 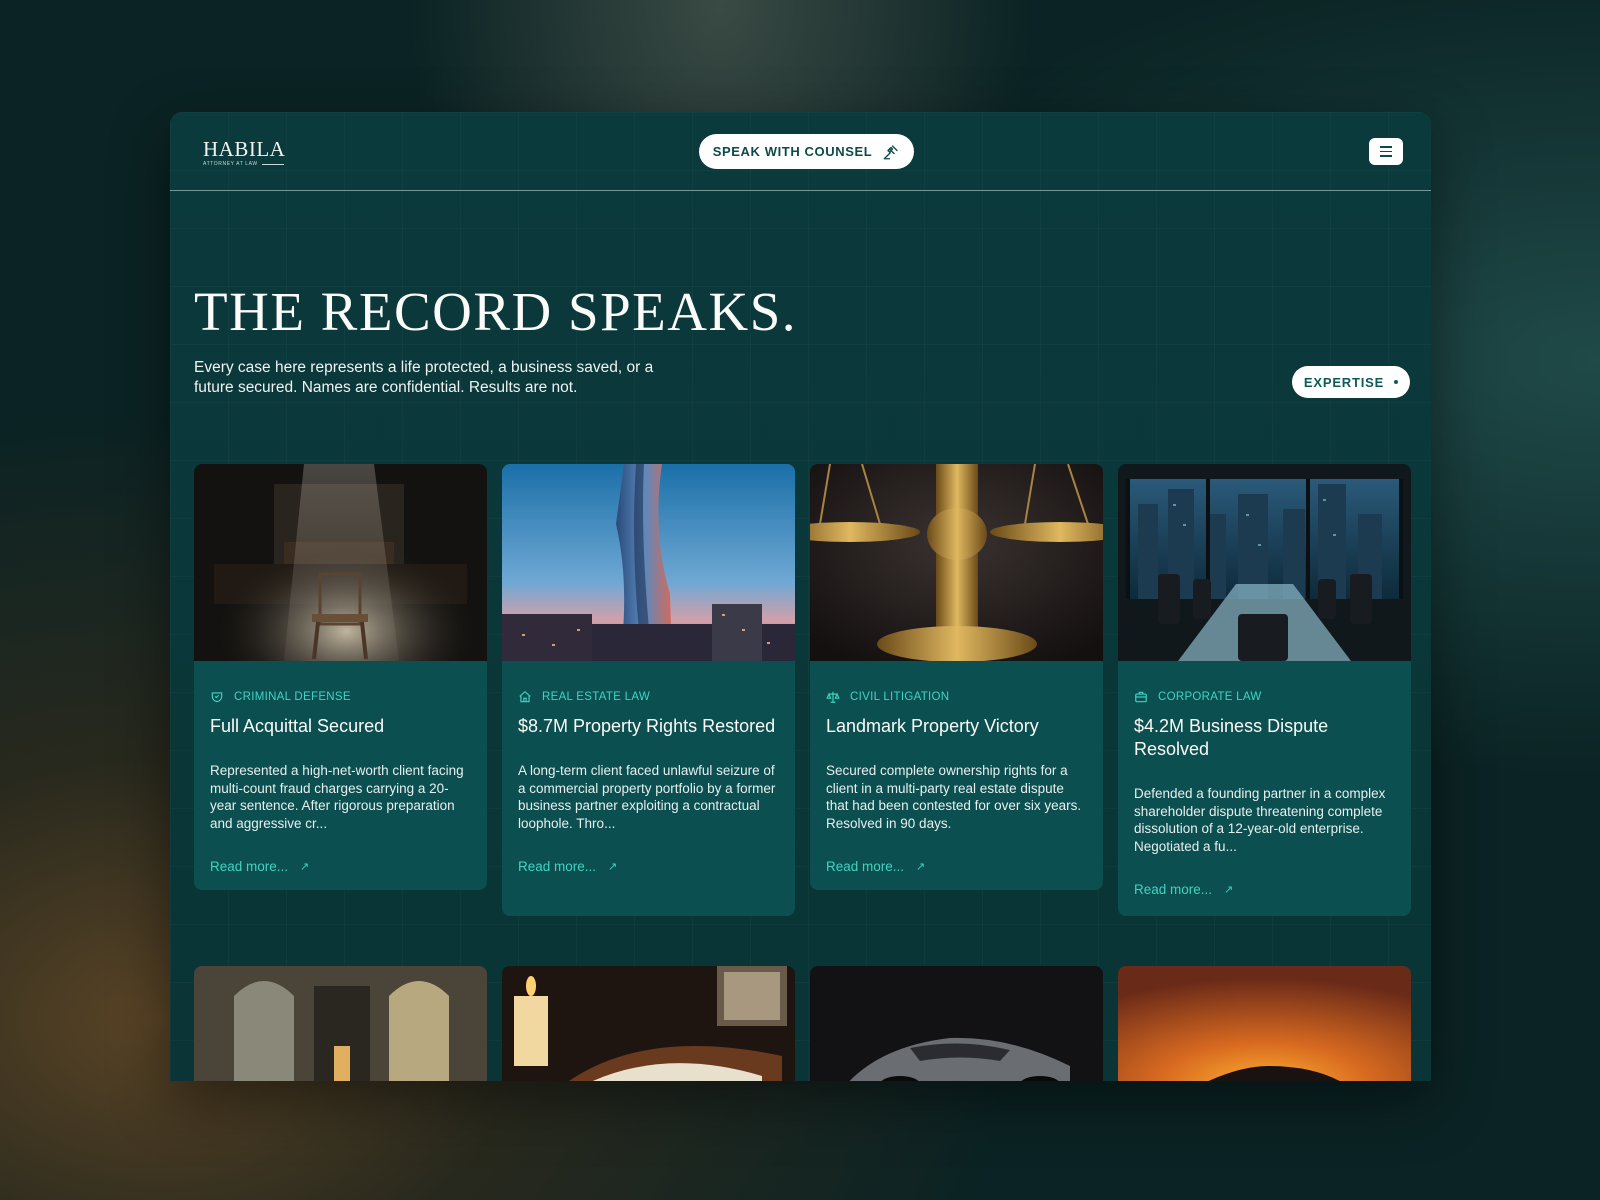 What do you see at coordinates (496, 311) in the screenshot?
I see `page-title: THE RECORD SPEAKS.` at bounding box center [496, 311].